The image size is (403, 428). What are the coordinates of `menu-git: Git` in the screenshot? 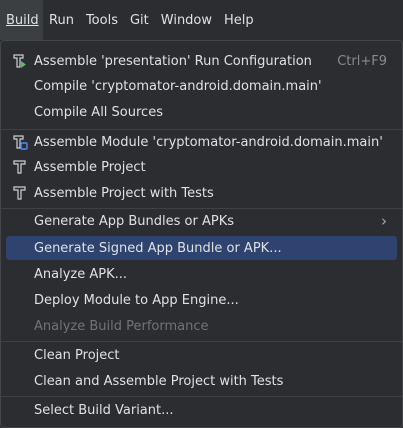 It's located at (139, 20).